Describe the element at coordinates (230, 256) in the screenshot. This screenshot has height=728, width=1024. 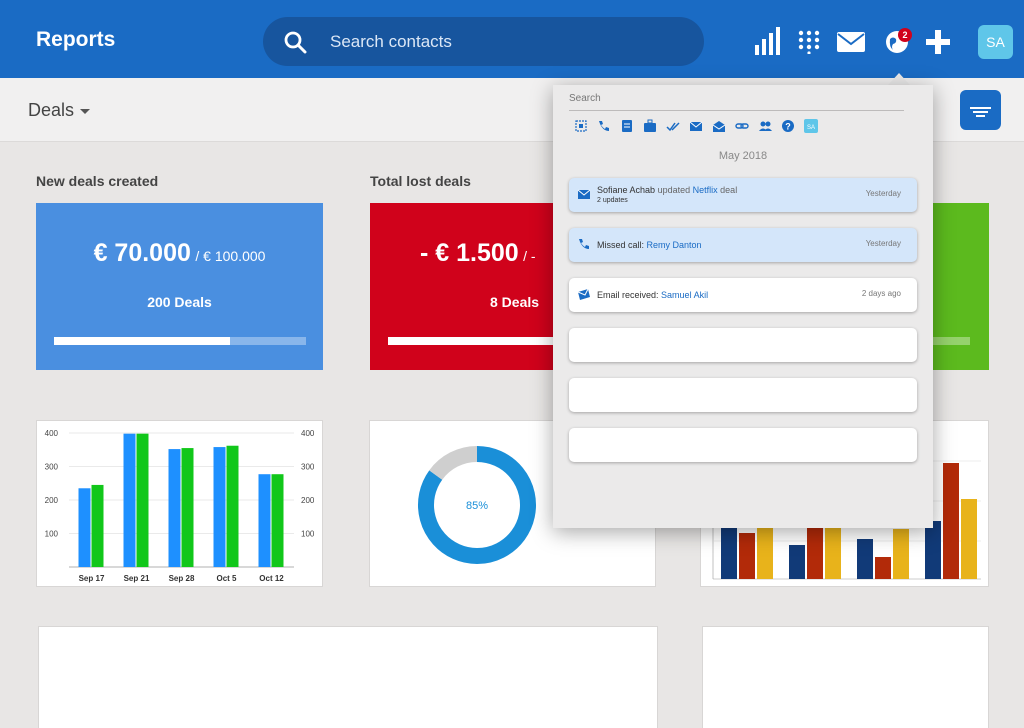
I see `new-deals-target: / € 100.000` at that location.